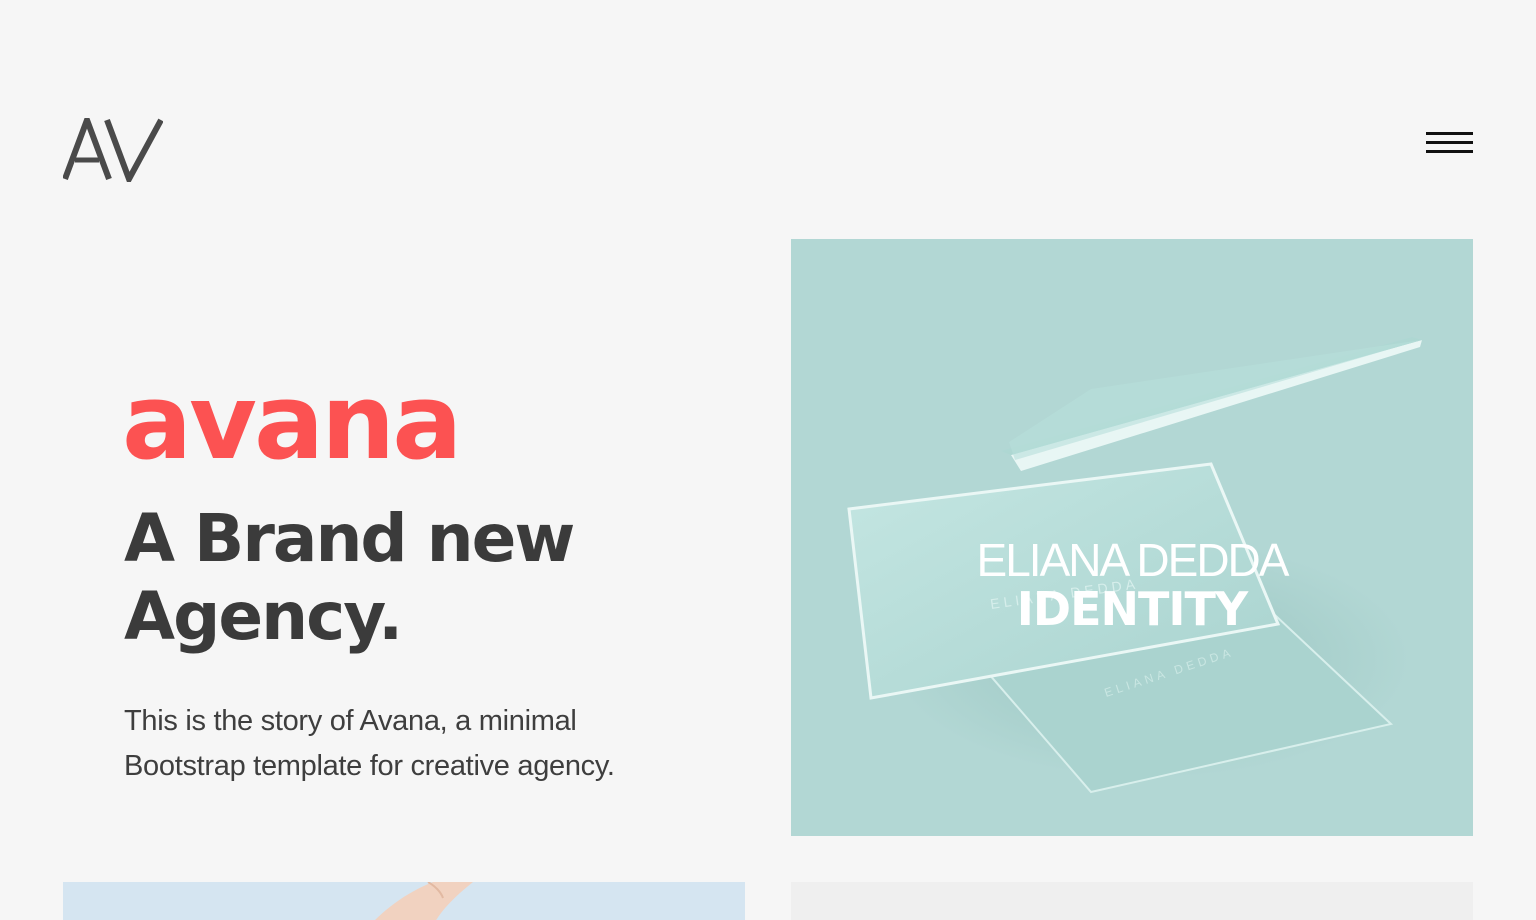 This screenshot has height=920, width=1536. I want to click on hand-image, so click(424, 901).